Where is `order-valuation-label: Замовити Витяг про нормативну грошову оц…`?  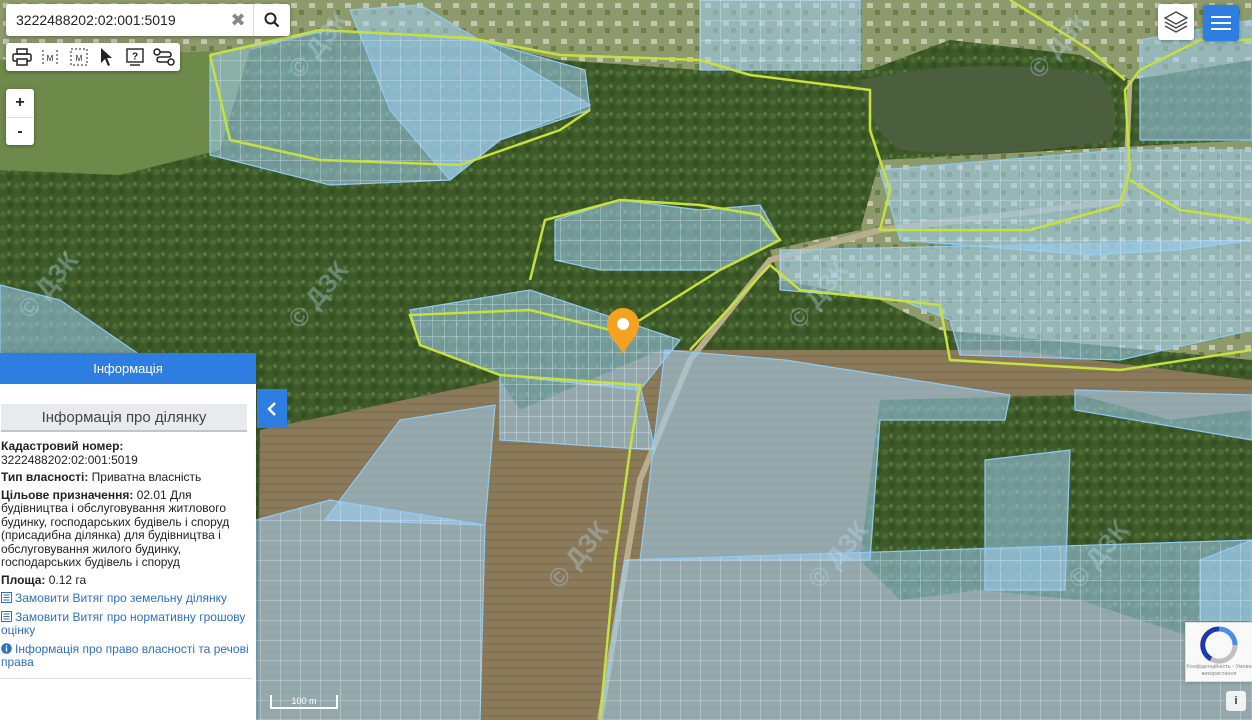
order-valuation-label: Замовити Витяг про нормативну грошову оц… is located at coordinates (123, 624).